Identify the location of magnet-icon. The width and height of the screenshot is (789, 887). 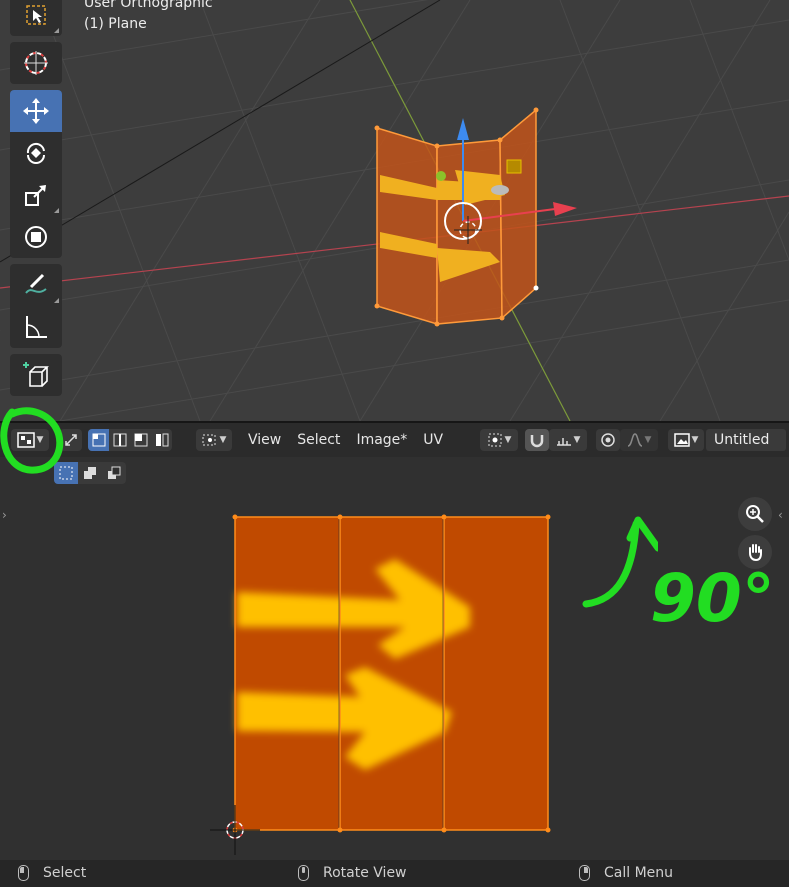
(537, 441).